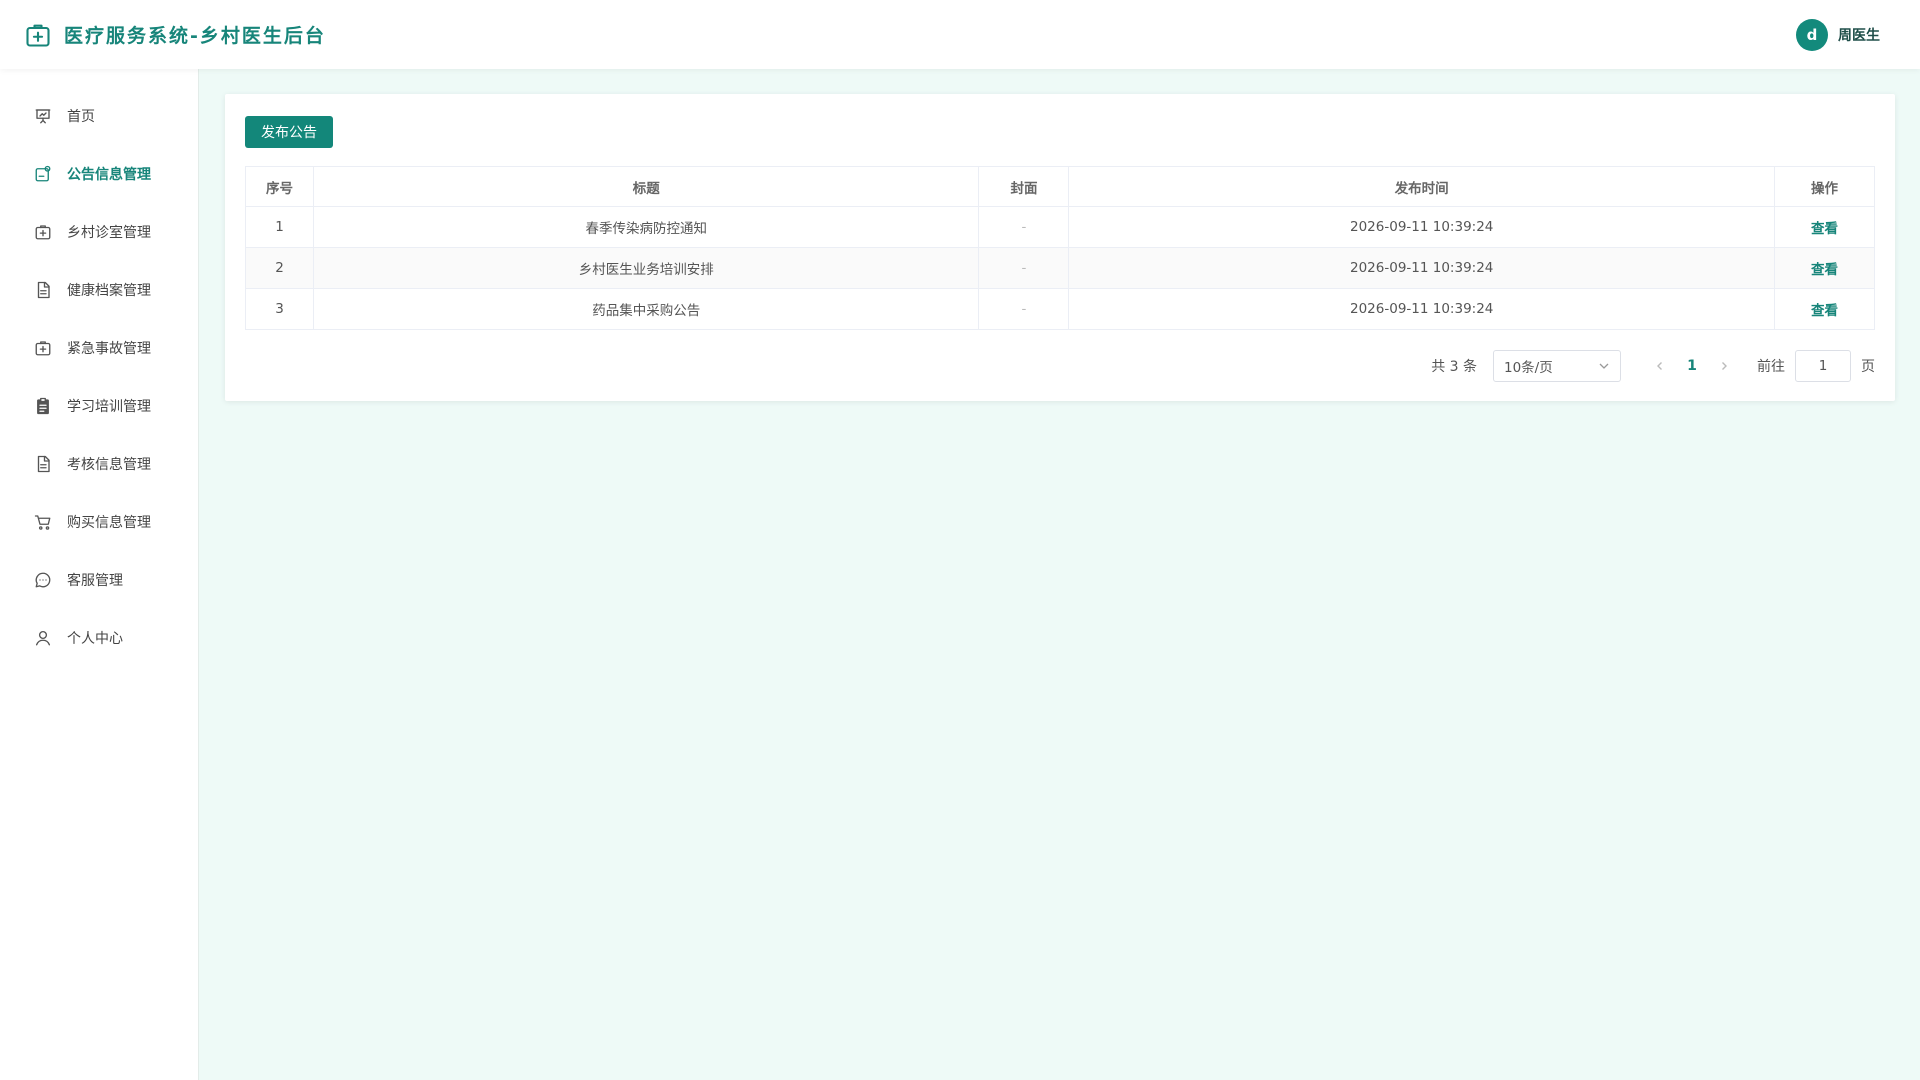  What do you see at coordinates (1421, 186) in the screenshot?
I see `column-header-time: 发布时间` at bounding box center [1421, 186].